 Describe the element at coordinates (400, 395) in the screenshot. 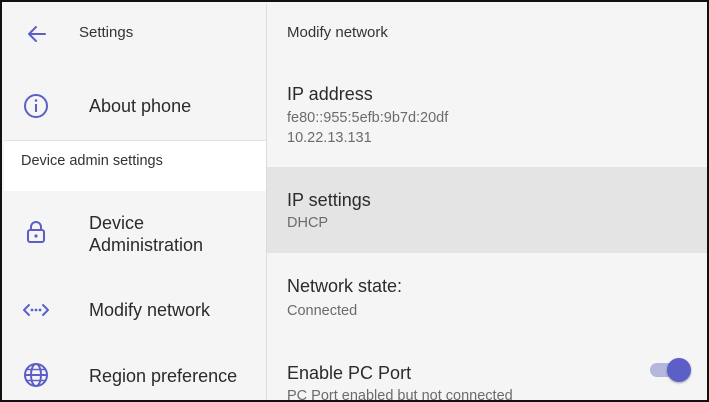

I see `enable-pc-port-status: PC Port enabled but not connected` at that location.